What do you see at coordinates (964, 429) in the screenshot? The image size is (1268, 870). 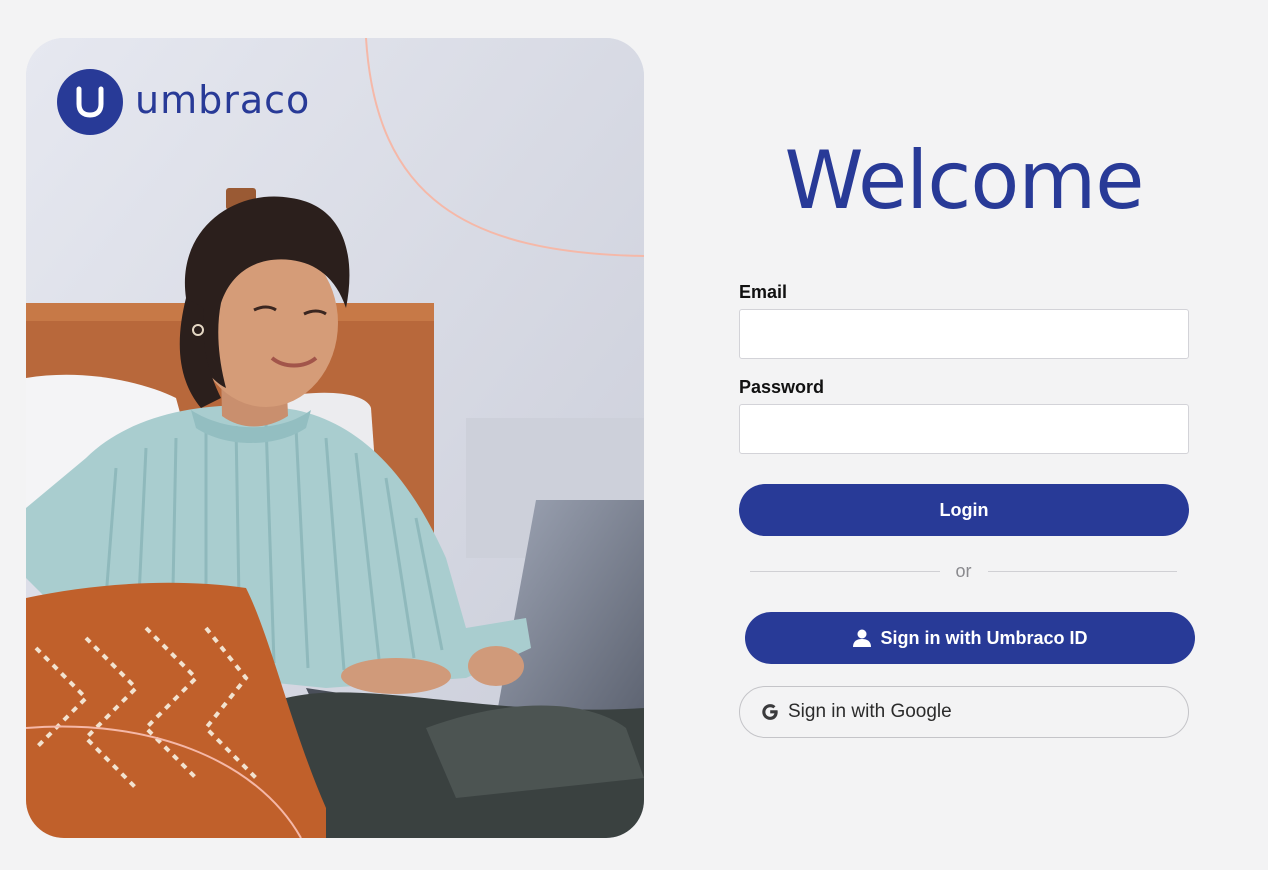 I see `password-input` at bounding box center [964, 429].